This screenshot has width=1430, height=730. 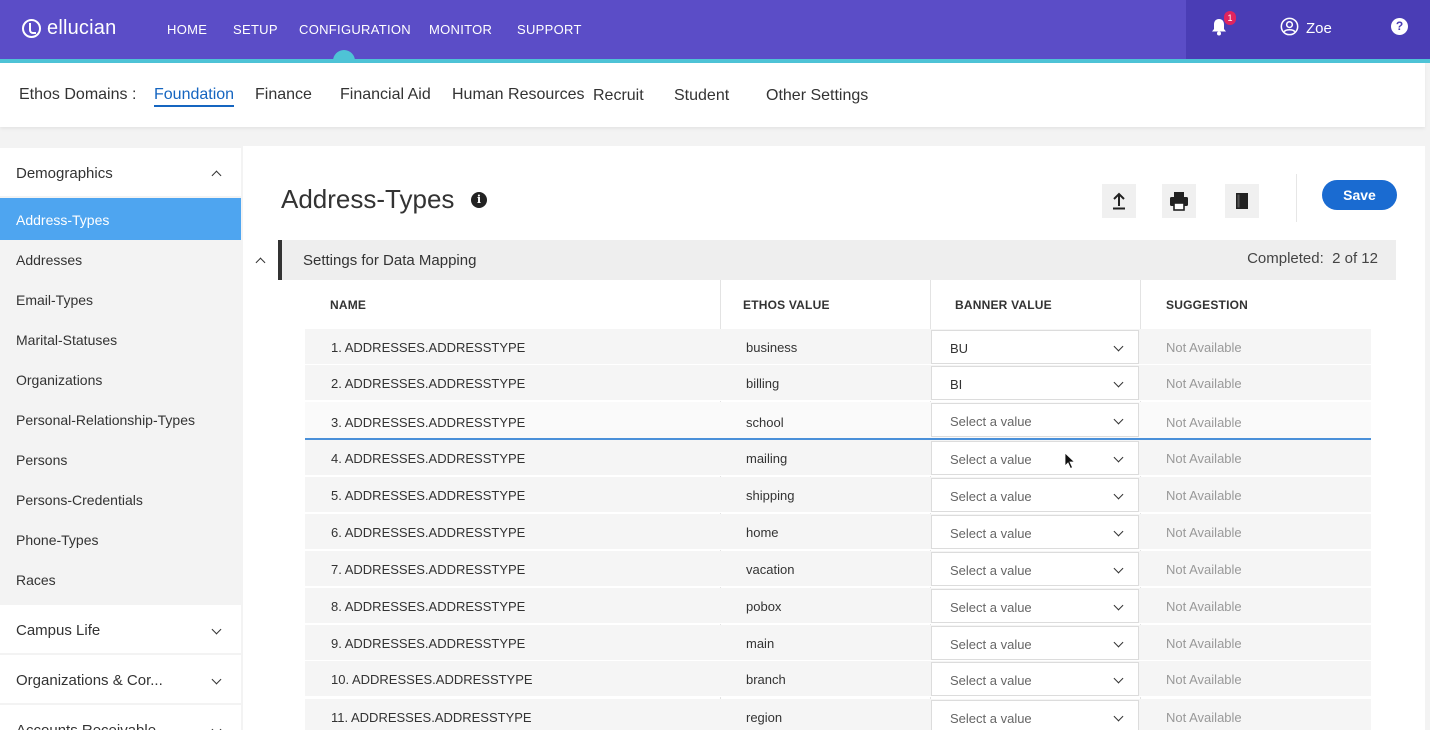 I want to click on sidebar-item-races: Races, so click(x=120, y=579).